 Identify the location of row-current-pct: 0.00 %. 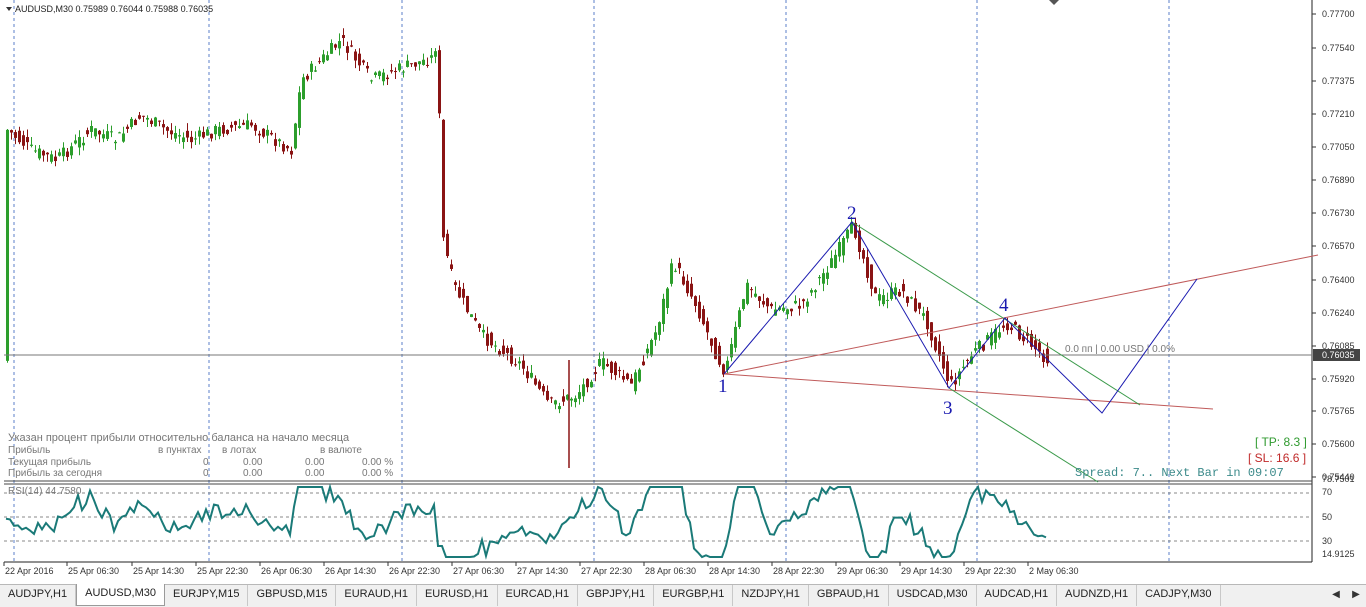
(377, 462).